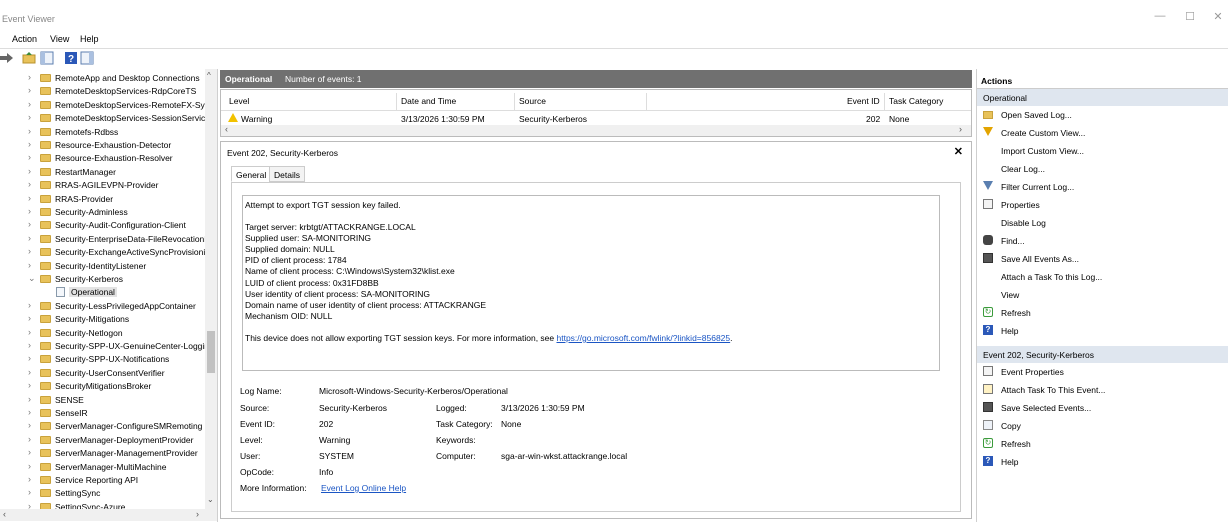 Image resolution: width=1228 pixels, height=522 pixels. What do you see at coordinates (1160, 18) in the screenshot?
I see `minimize-button: —` at bounding box center [1160, 18].